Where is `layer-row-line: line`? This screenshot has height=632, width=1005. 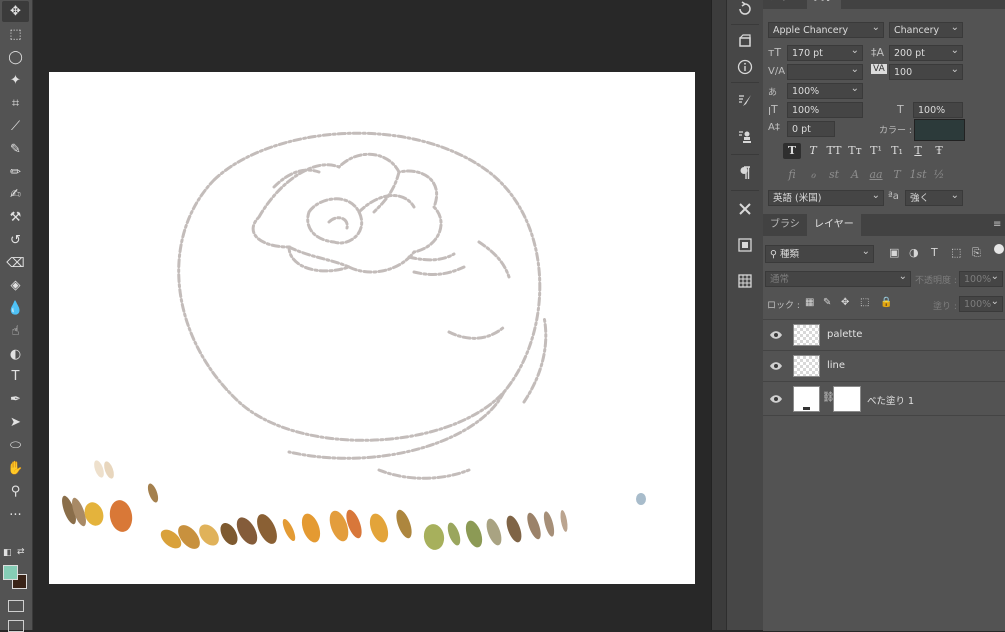
layer-row-line: line is located at coordinates (884, 365).